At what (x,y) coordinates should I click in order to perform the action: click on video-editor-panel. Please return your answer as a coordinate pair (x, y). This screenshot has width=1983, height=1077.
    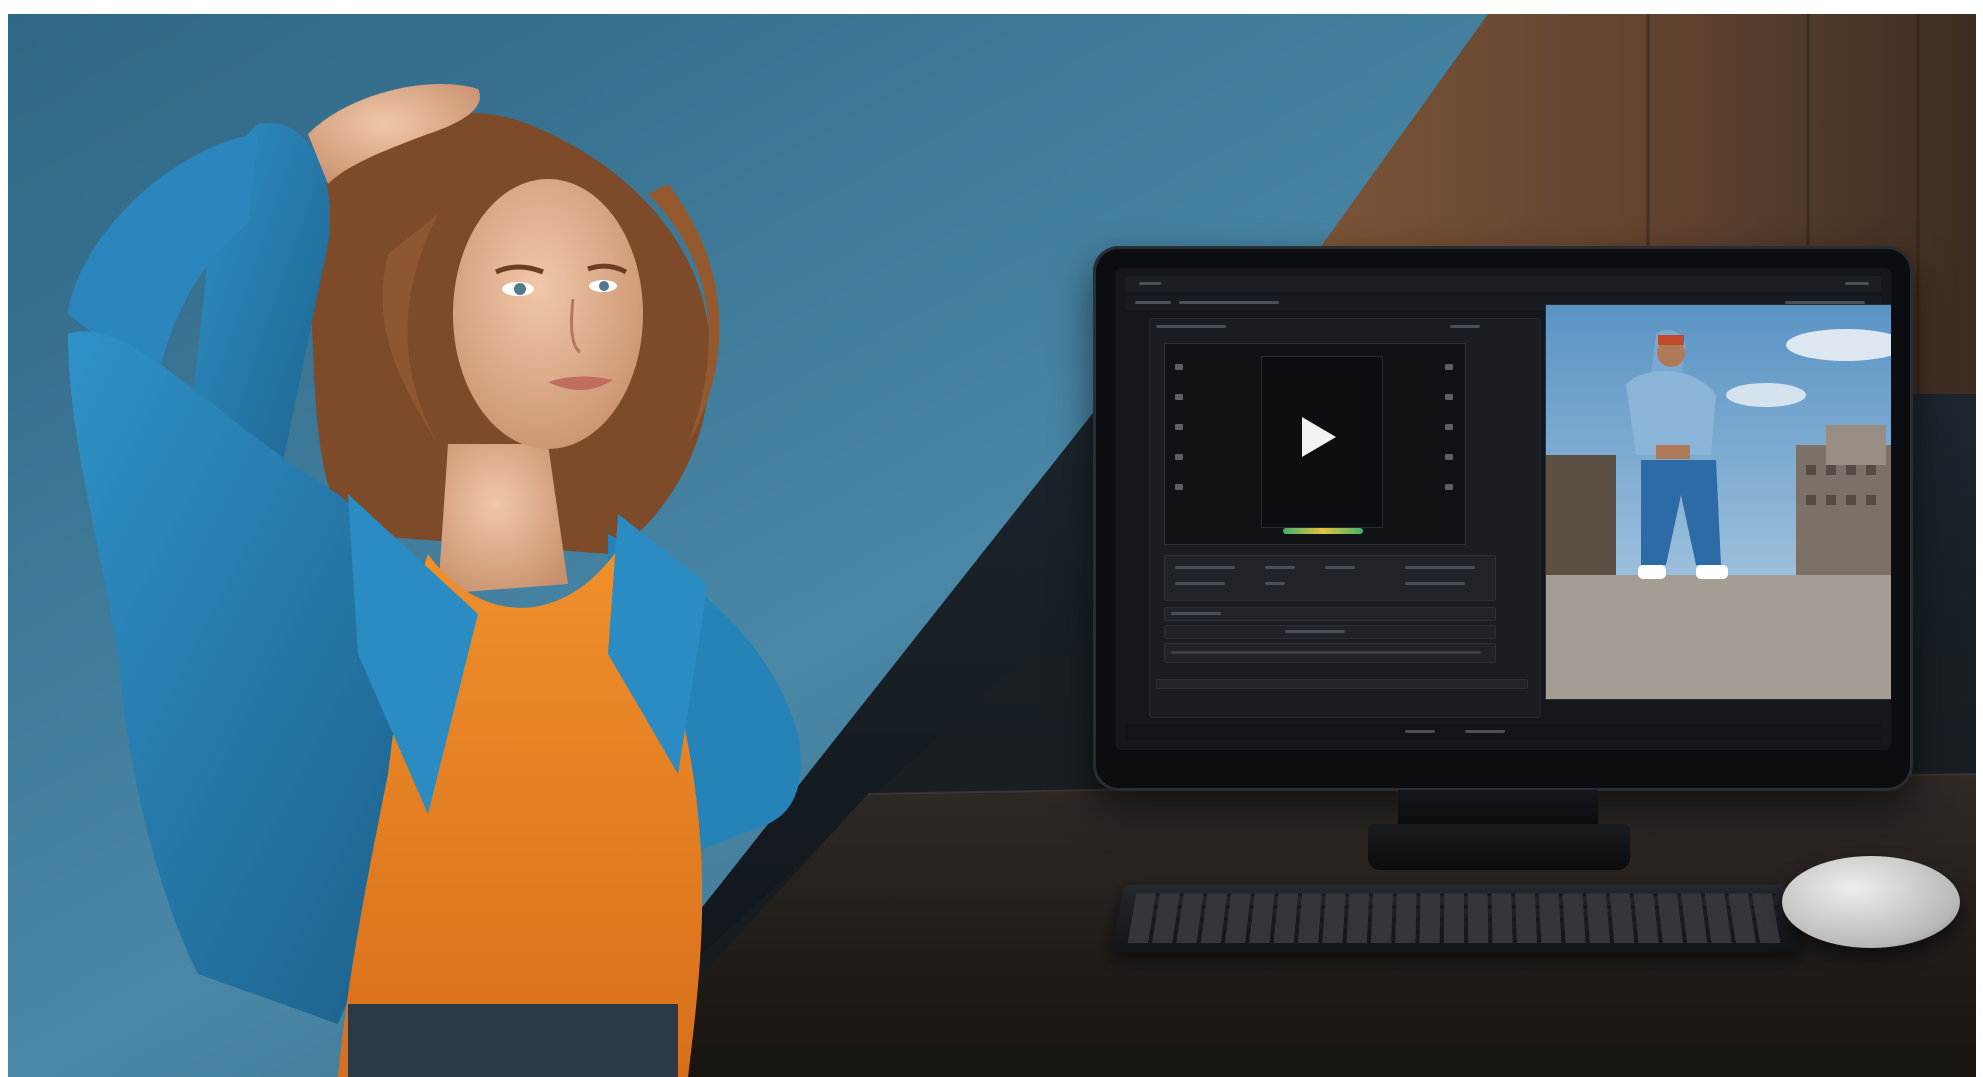
    Looking at the image, I should click on (1345, 518).